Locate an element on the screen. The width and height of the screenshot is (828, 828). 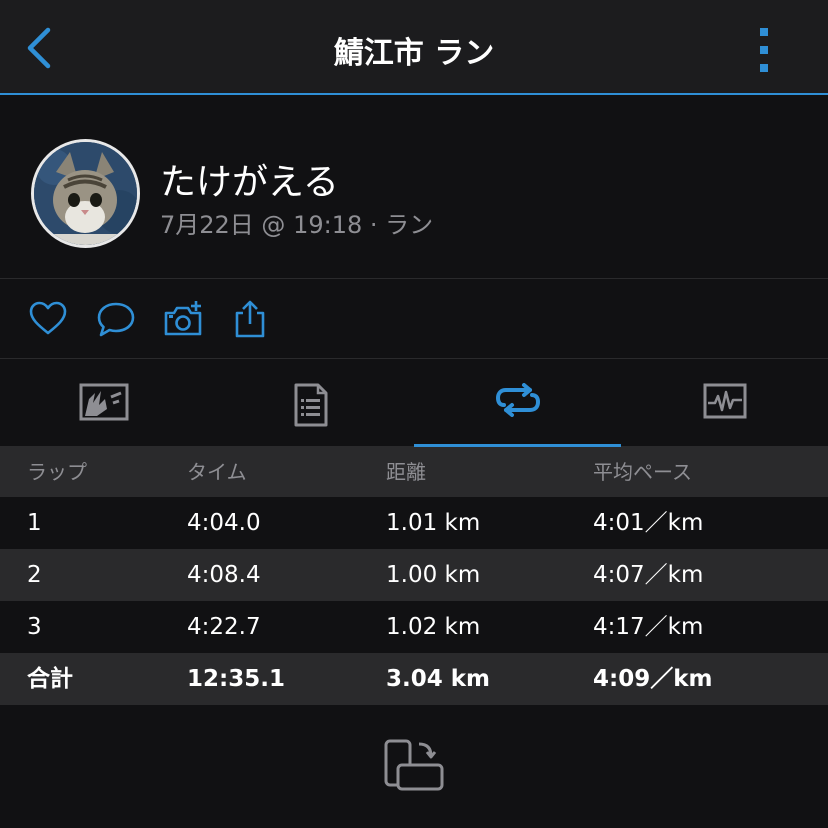
lap-number: 2 is located at coordinates (34, 575).